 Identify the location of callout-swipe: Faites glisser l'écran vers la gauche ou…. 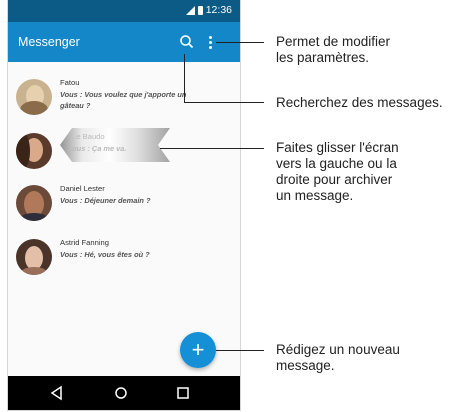
(337, 171).